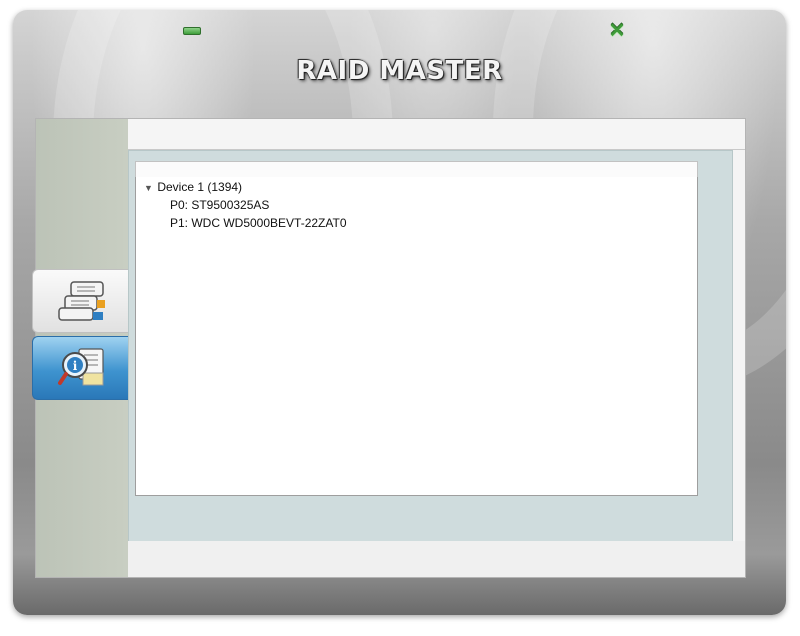  Describe the element at coordinates (192, 31) in the screenshot. I see `minimize-button` at that location.